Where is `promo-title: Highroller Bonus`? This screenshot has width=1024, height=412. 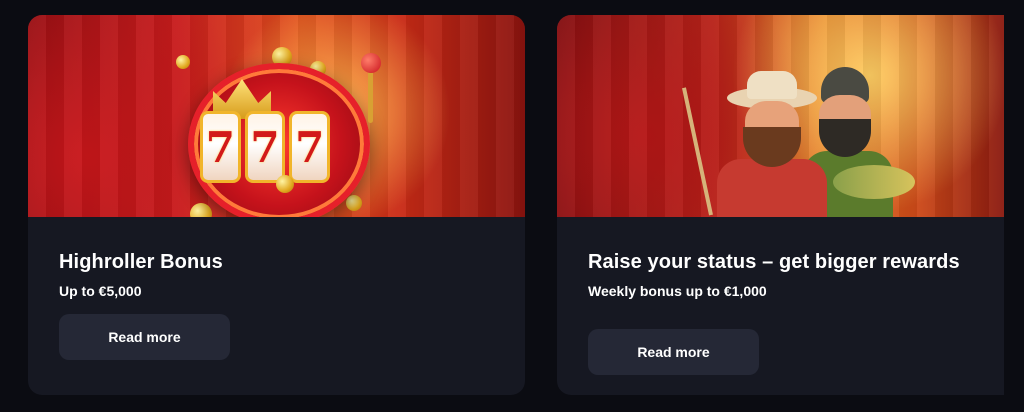 promo-title: Highroller Bonus is located at coordinates (141, 262).